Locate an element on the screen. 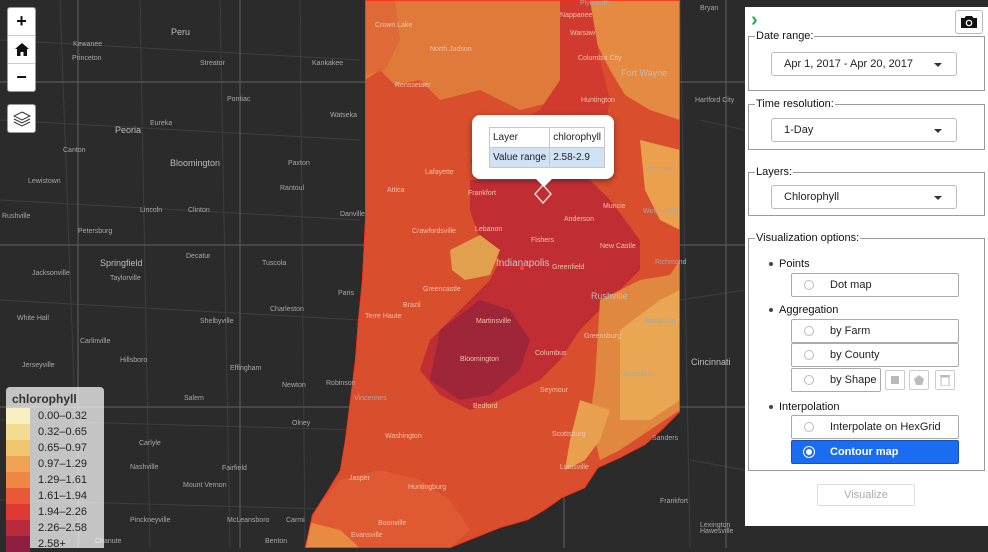 The image size is (988, 552). map-place-label: Muncie is located at coordinates (614, 206).